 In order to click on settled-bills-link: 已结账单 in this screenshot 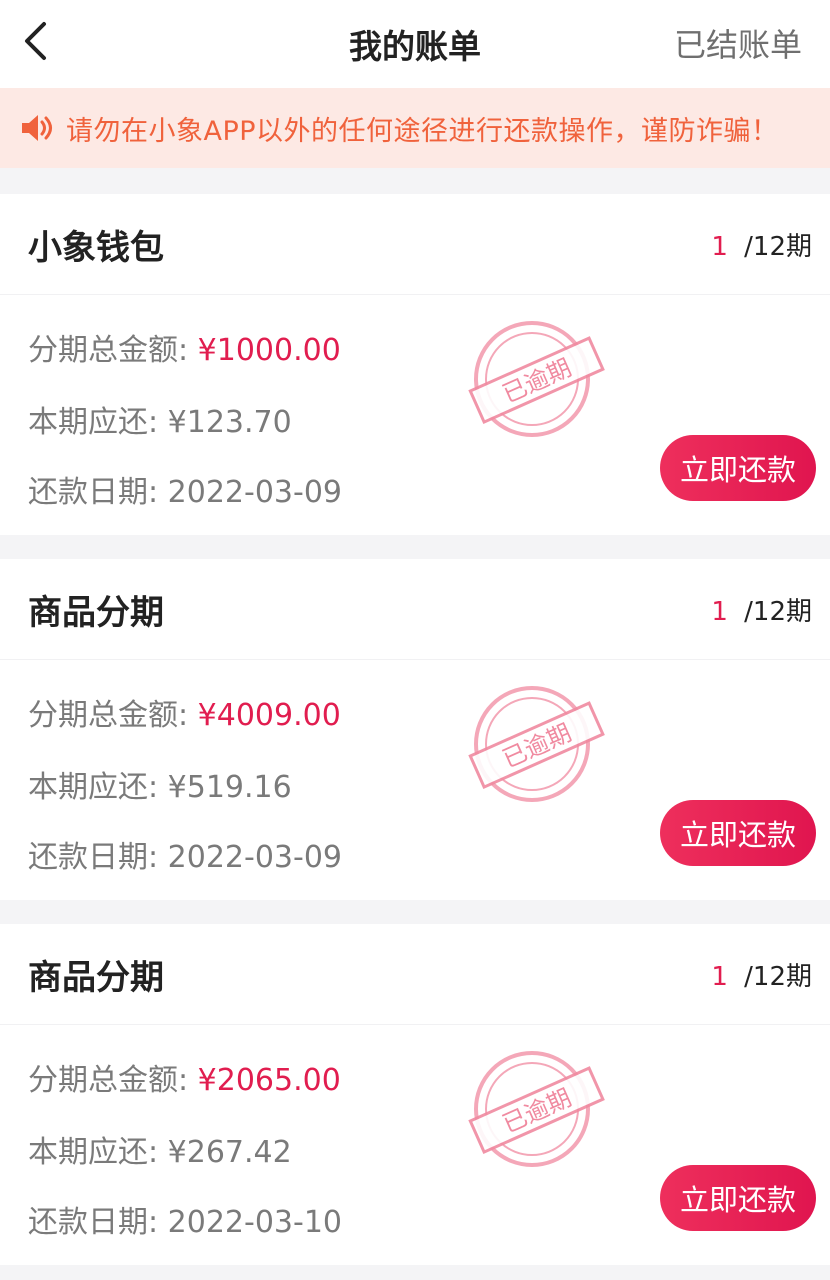, I will do `click(738, 43)`.